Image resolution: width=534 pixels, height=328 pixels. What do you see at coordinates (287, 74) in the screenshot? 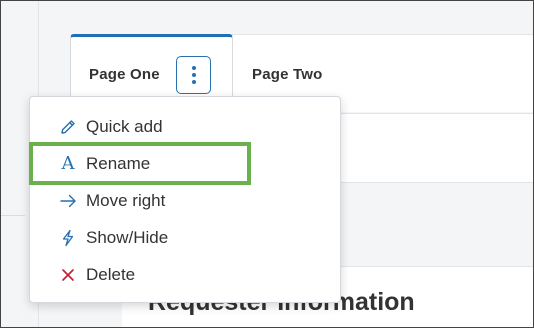
I see `tab-page-two: Page Two` at bounding box center [287, 74].